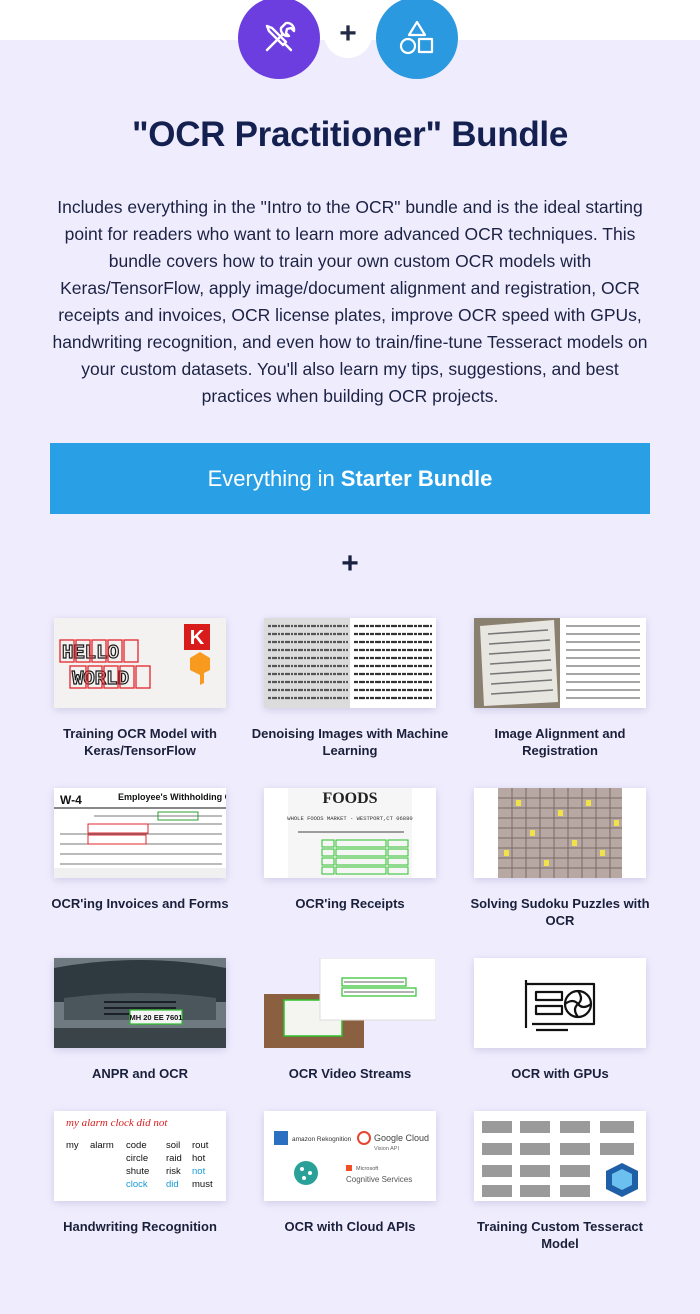 This screenshot has width=700, height=1314. What do you see at coordinates (156, 1017) in the screenshot?
I see `plate-number: MH 20 EE 7601` at bounding box center [156, 1017].